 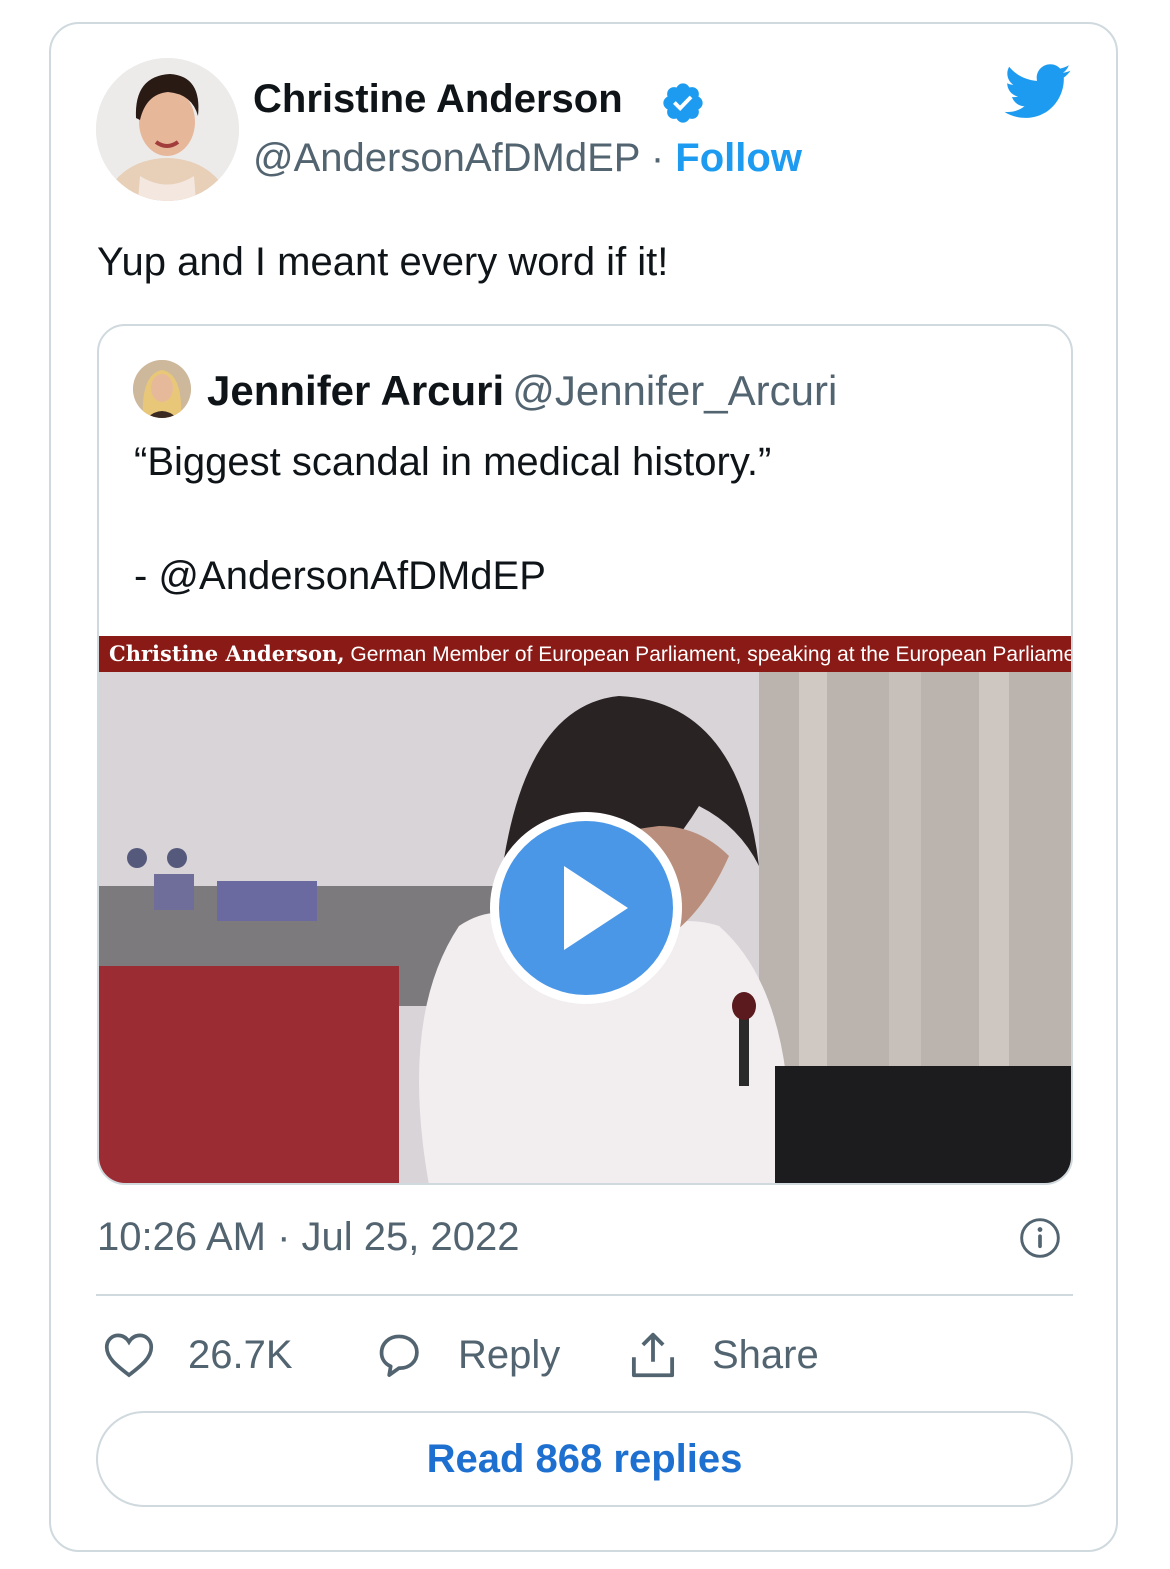 I want to click on reply-bubble-icon, so click(x=399, y=1355).